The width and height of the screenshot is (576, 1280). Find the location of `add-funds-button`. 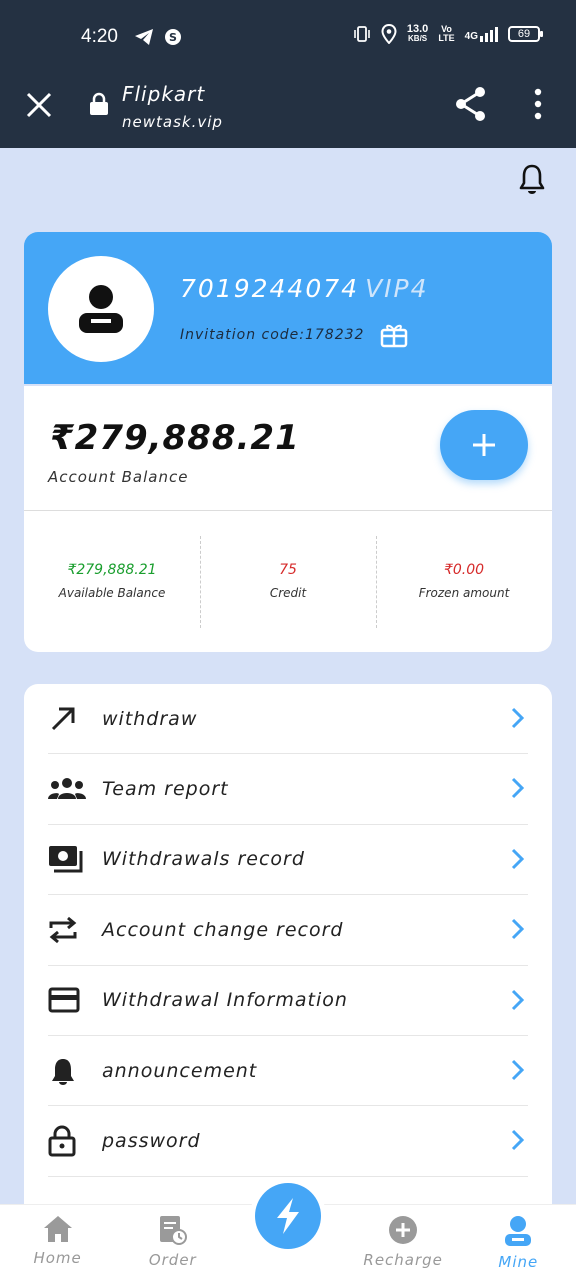

add-funds-button is located at coordinates (484, 445).